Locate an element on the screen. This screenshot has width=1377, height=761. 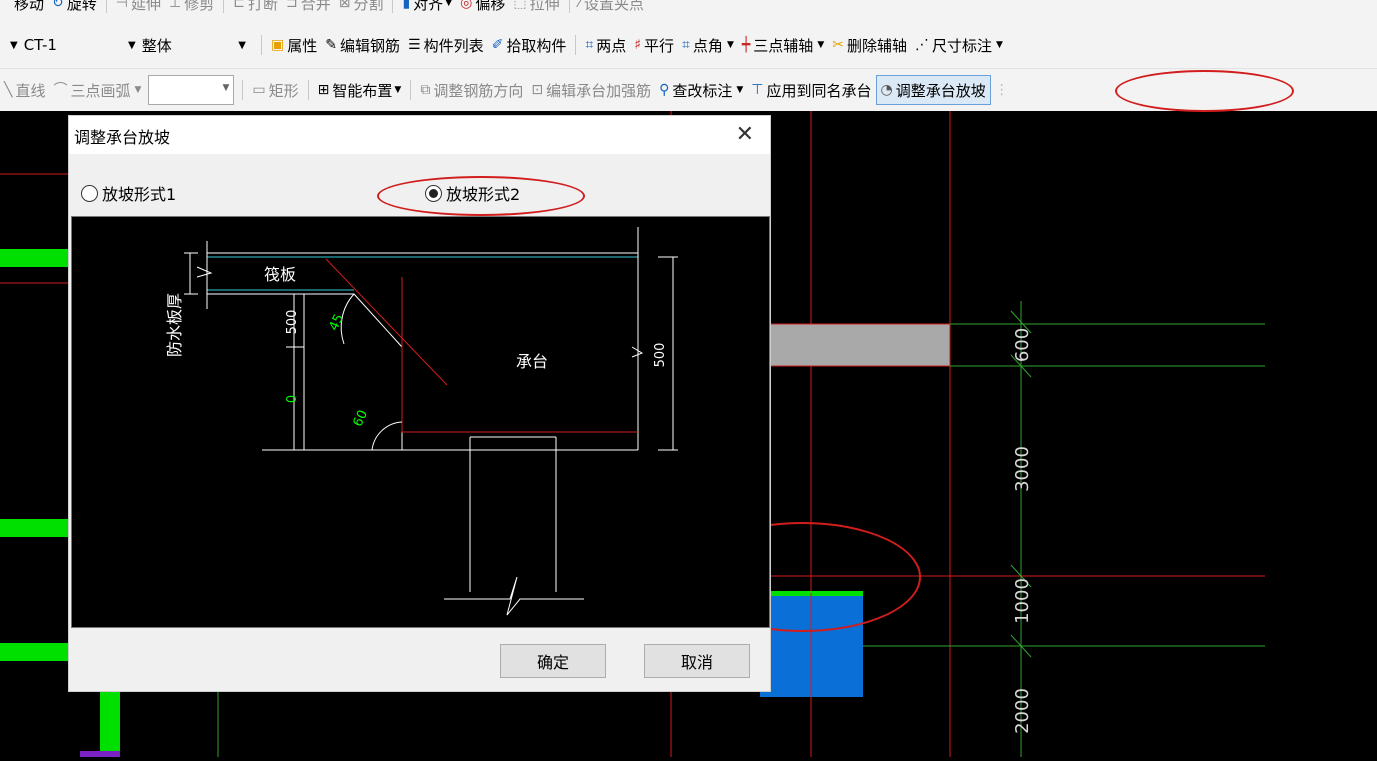
grey-beam is located at coordinates (859, 345).